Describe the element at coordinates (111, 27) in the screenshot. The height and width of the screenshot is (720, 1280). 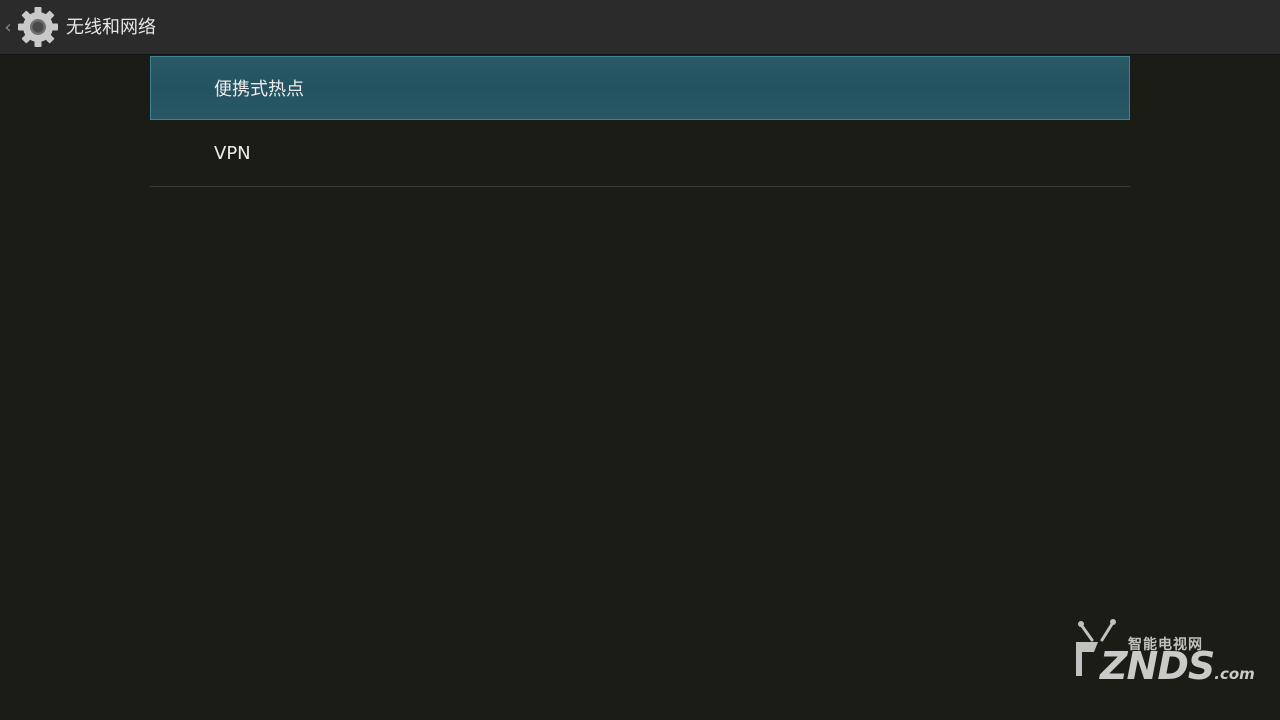
I see `page-title: 无线和网络` at that location.